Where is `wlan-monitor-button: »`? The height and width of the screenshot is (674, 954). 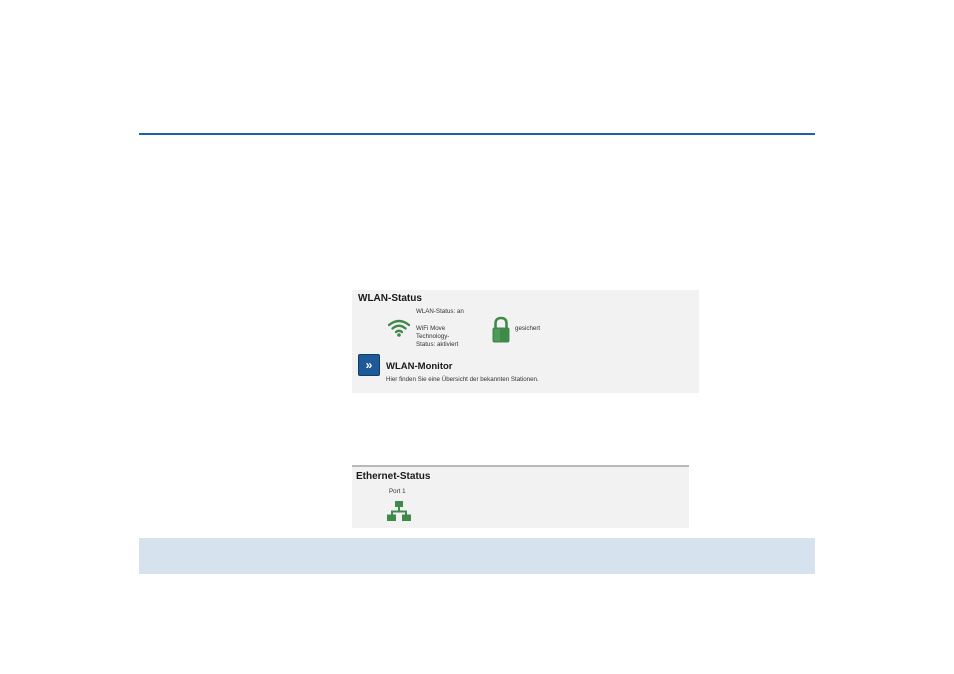
wlan-monitor-button: » is located at coordinates (369, 365).